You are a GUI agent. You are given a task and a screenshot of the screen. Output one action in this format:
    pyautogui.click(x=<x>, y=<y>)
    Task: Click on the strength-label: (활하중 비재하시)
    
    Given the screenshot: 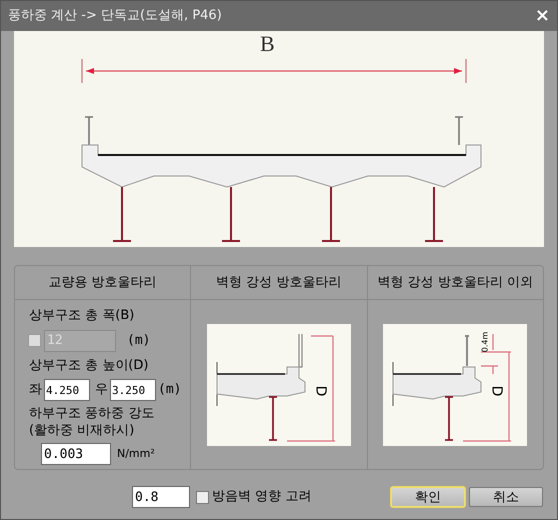 What is the action you would take?
    pyautogui.click(x=82, y=430)
    